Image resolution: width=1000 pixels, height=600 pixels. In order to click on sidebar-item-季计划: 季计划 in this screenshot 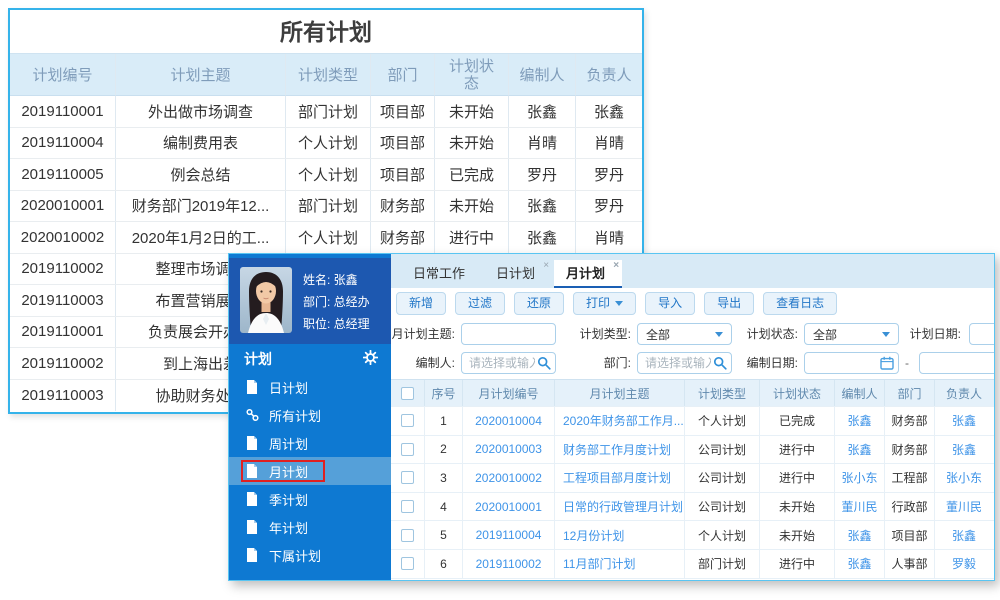, I will do `click(310, 499)`.